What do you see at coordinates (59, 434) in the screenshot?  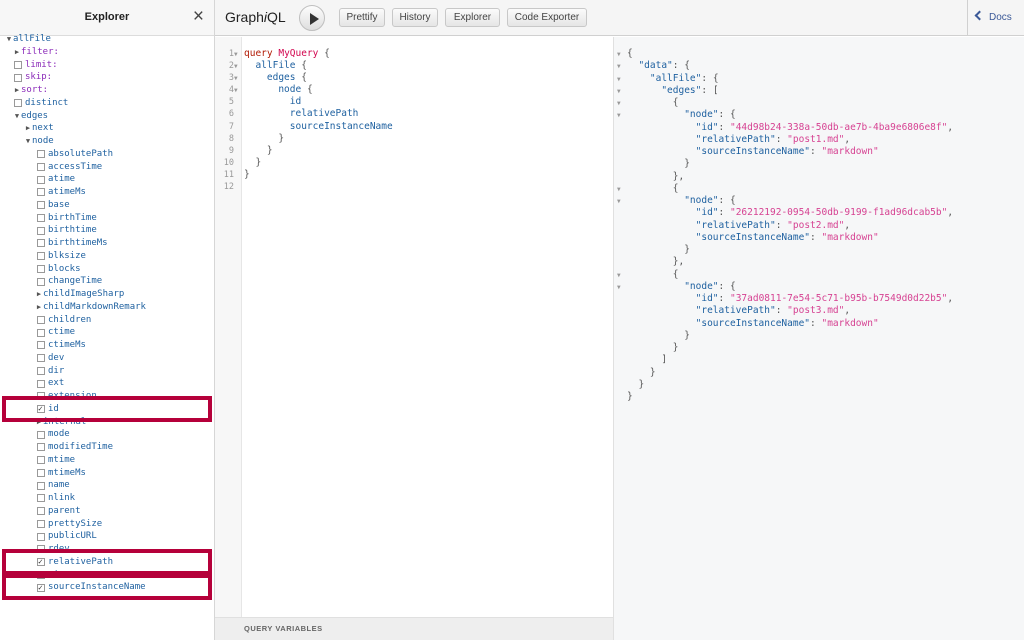 I see `tree-item-label: mode` at bounding box center [59, 434].